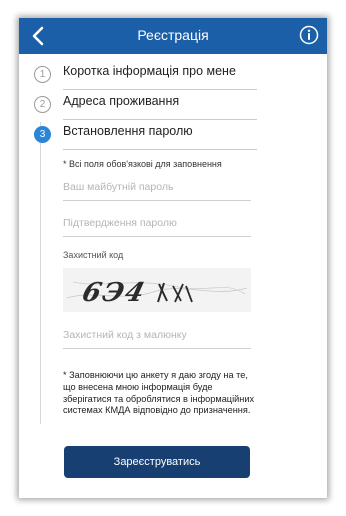 This screenshot has width=346, height=516. I want to click on confirm-password-field, so click(157, 224).